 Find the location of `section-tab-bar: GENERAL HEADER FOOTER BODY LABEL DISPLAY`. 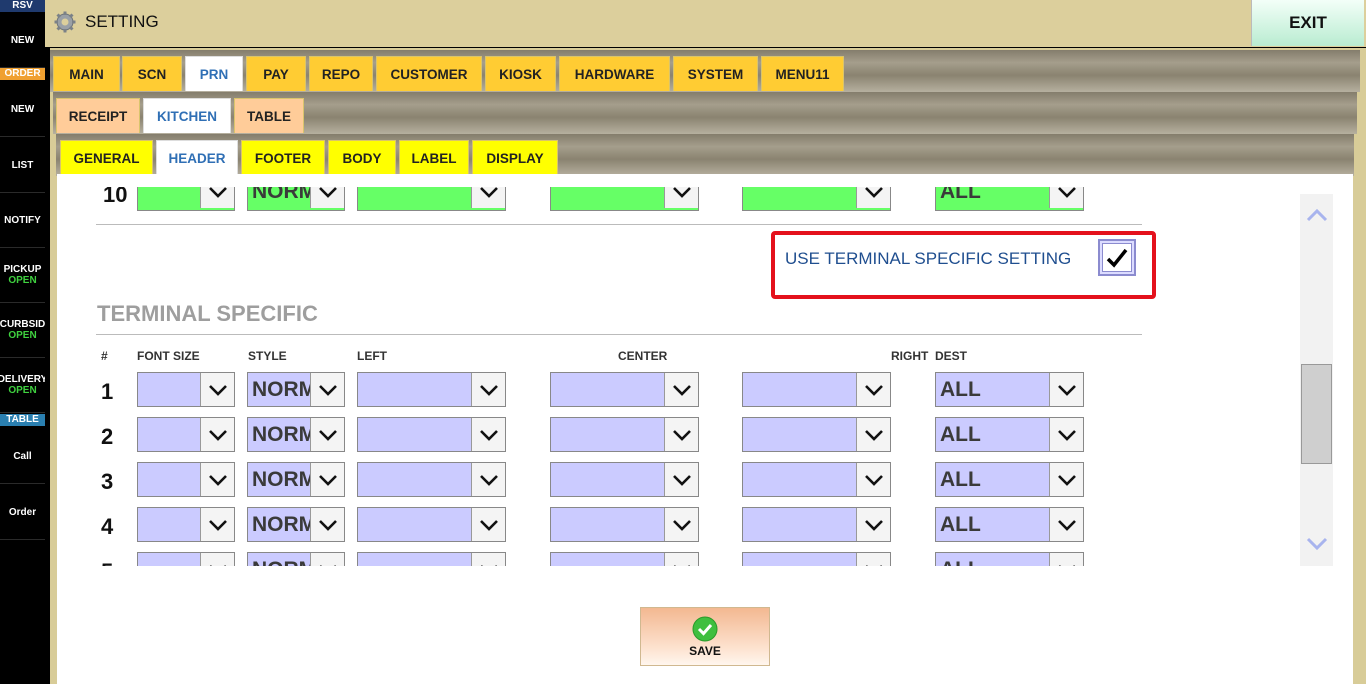

section-tab-bar: GENERAL HEADER FOOTER BODY LABEL DISPLAY is located at coordinates (705, 155).